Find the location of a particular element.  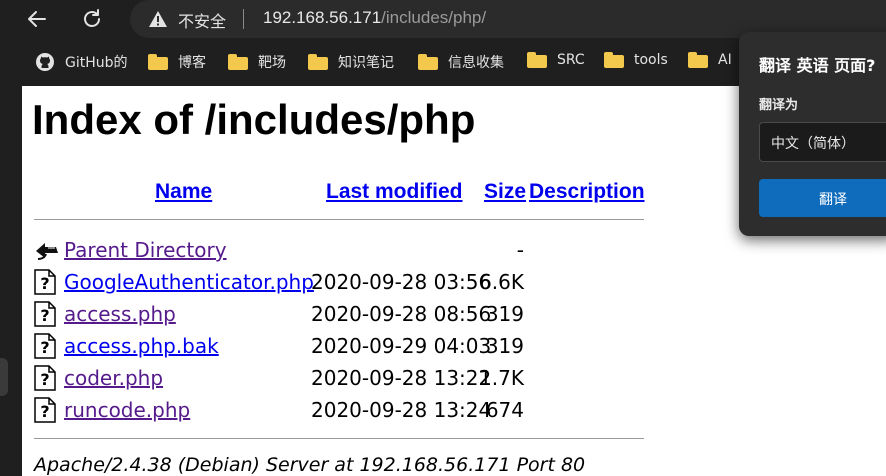

column-header-last-modified: Last modified is located at coordinates (394, 192).